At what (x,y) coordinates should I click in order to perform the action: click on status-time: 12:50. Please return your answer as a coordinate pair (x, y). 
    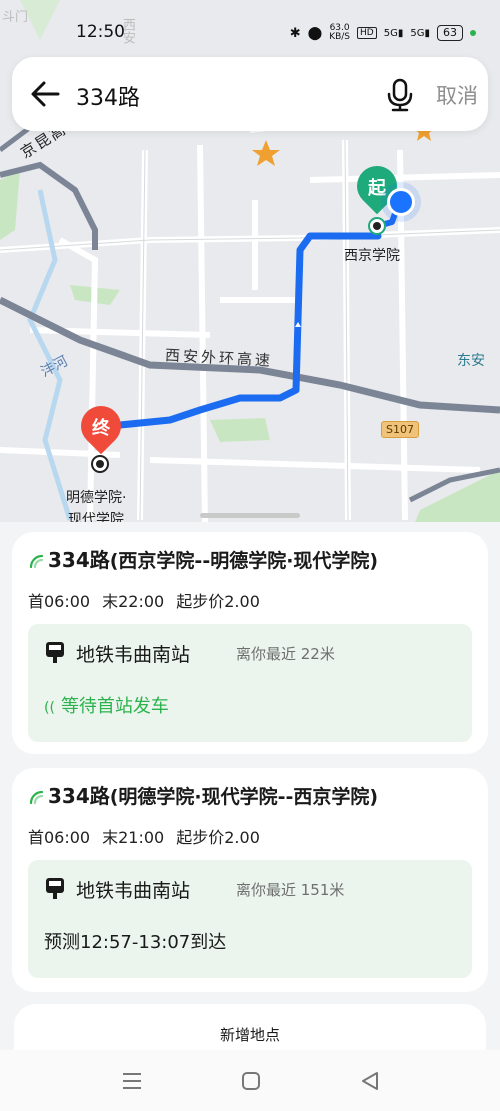
    Looking at the image, I should click on (100, 32).